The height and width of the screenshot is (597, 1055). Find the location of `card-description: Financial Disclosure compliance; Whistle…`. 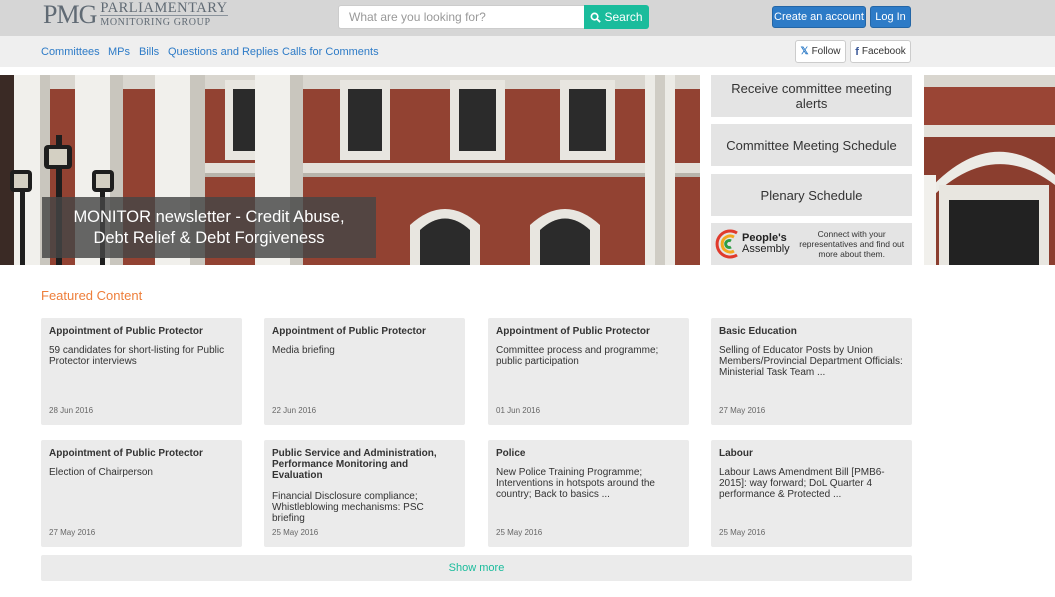

card-description: Financial Disclosure compliance; Whistle… is located at coordinates (348, 507).